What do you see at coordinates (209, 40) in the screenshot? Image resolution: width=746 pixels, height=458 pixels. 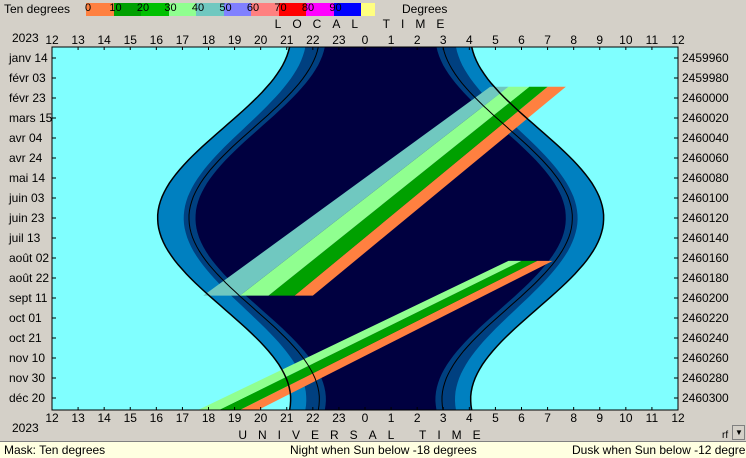 I see `x-tick-top: 18` at bounding box center [209, 40].